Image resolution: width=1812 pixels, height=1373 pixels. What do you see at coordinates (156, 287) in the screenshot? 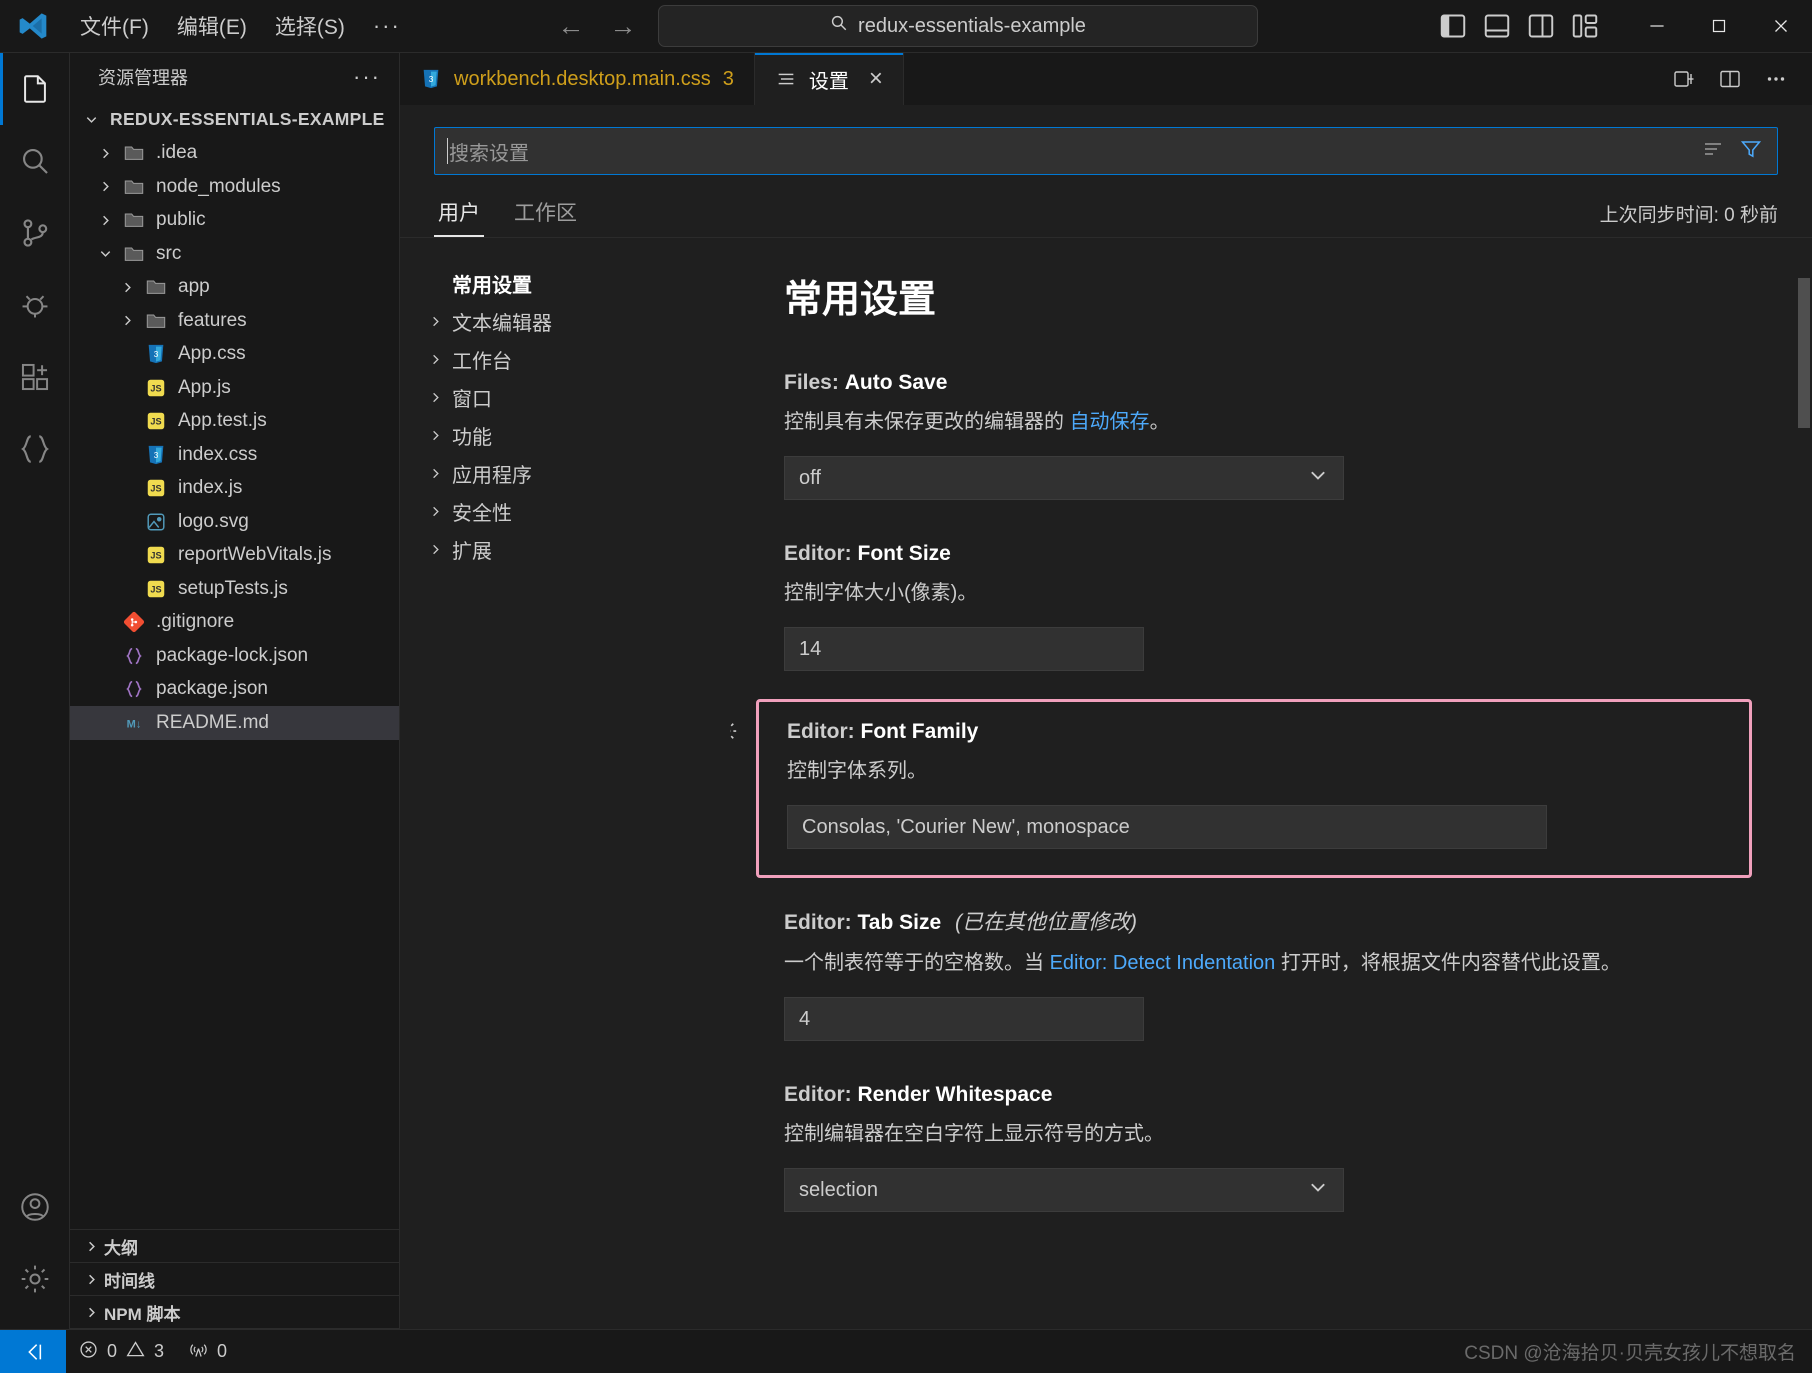
I see `folder-icon` at bounding box center [156, 287].